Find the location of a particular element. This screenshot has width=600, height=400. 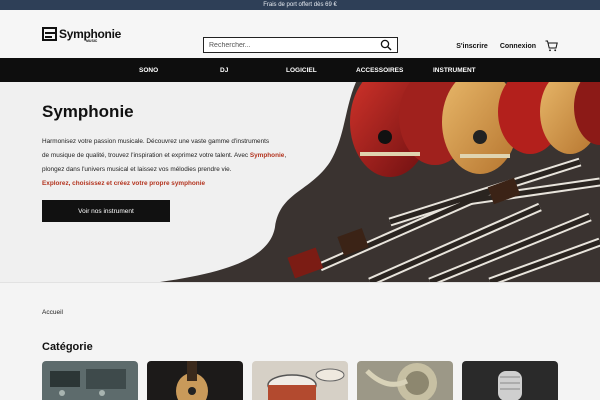

nav-item-accessoires: ACCESSOIRES is located at coordinates (379, 70).